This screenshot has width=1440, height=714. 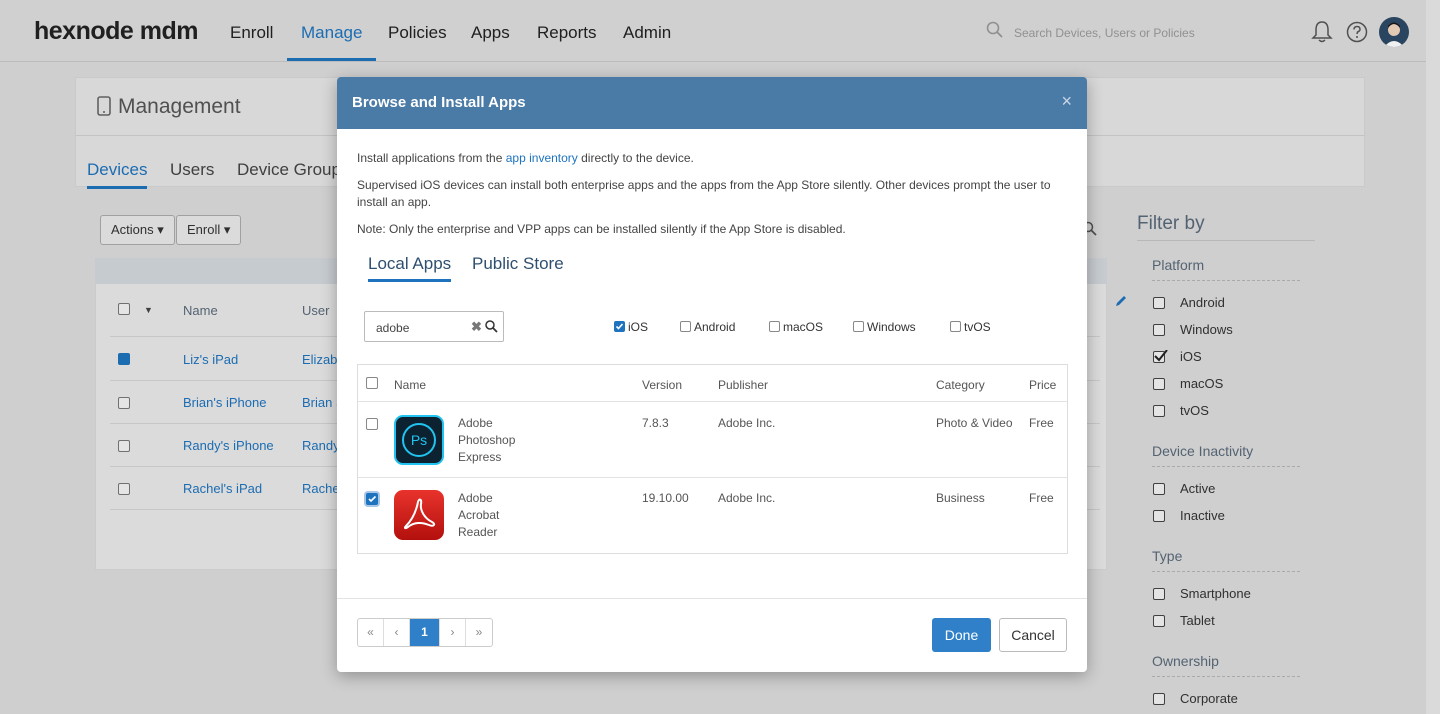 I want to click on app-name-line: Acrobat, so click(x=479, y=515).